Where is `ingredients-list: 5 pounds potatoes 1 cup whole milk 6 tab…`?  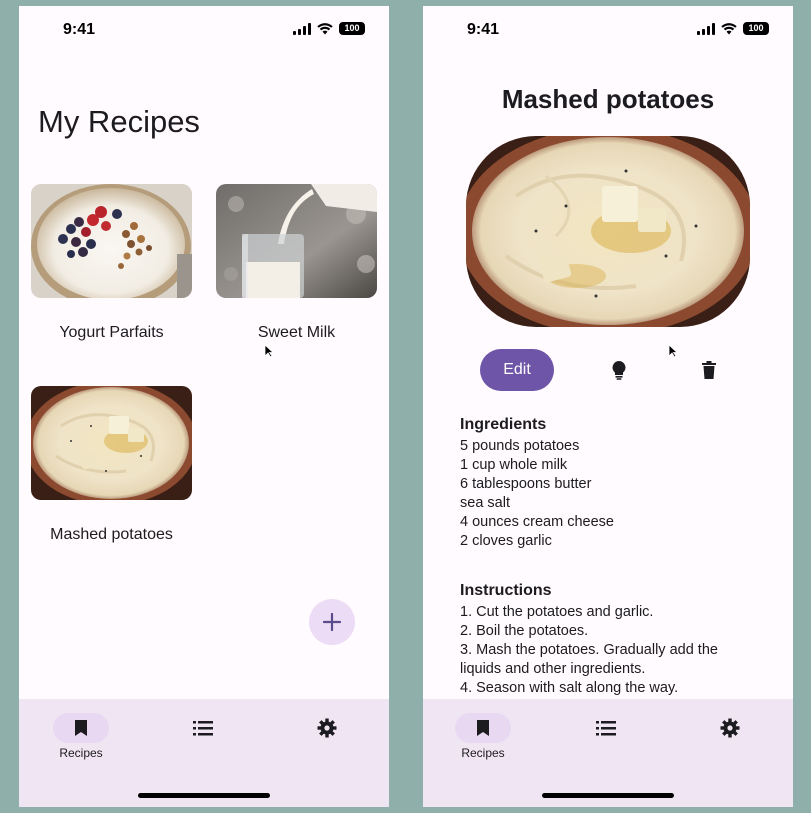 ingredients-list: 5 pounds potatoes 1 cup whole milk 6 tab… is located at coordinates (537, 494).